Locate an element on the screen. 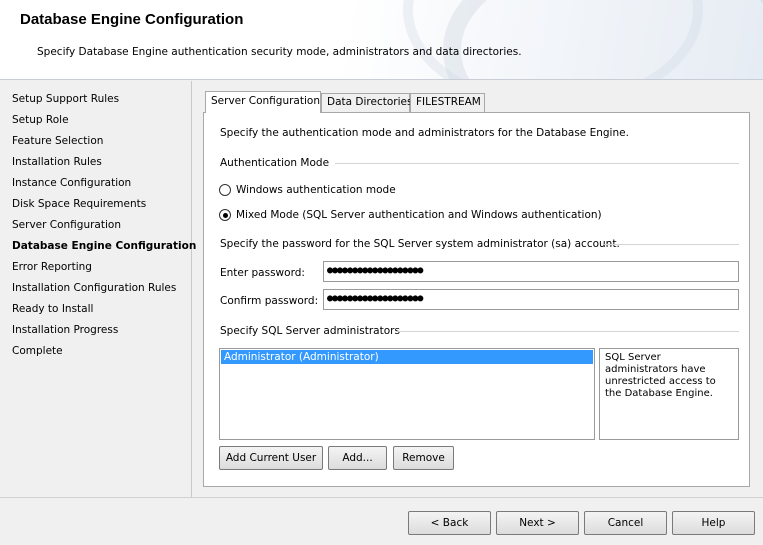 Image resolution: width=763 pixels, height=545 pixels. sidebar-item-server-configuration: Server Configuration is located at coordinates (66, 225).